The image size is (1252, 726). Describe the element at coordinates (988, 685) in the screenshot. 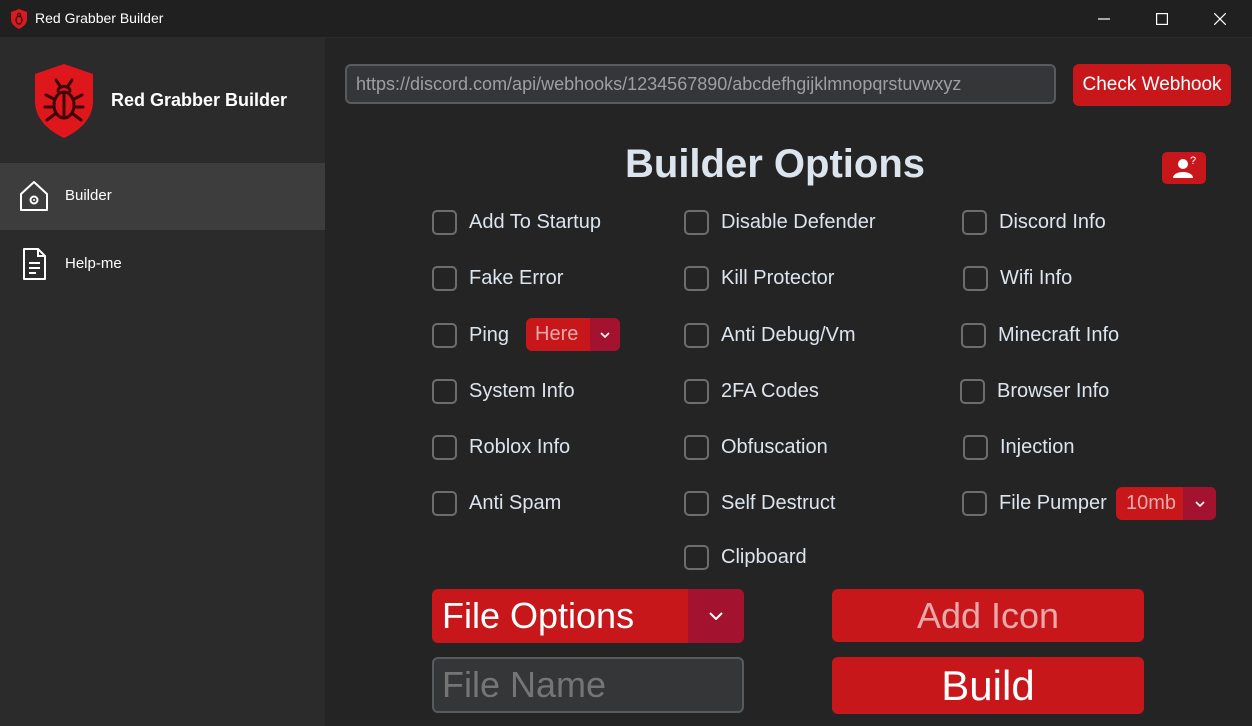

I see `build-button: Build` at that location.